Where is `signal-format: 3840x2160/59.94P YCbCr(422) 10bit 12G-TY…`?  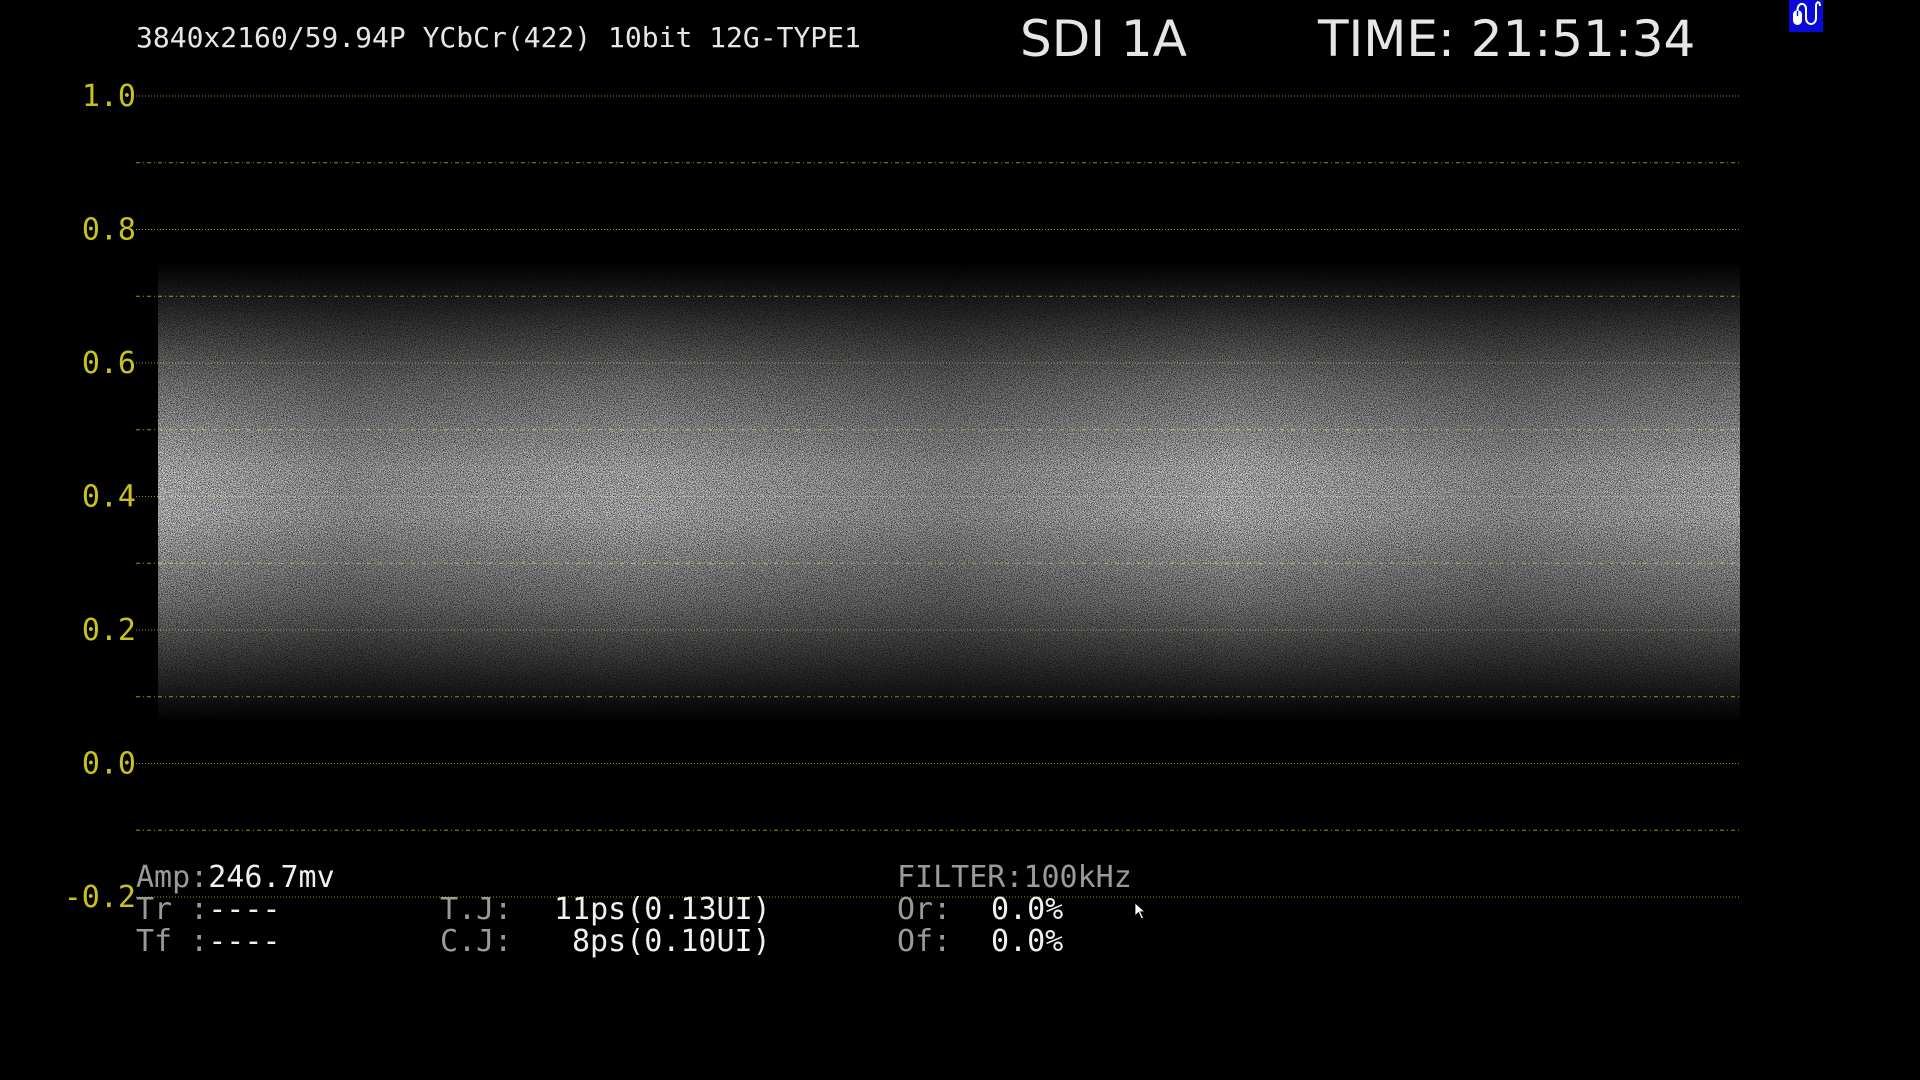 signal-format: 3840x2160/59.94P YCbCr(422) 10bit 12G-TY… is located at coordinates (498, 37).